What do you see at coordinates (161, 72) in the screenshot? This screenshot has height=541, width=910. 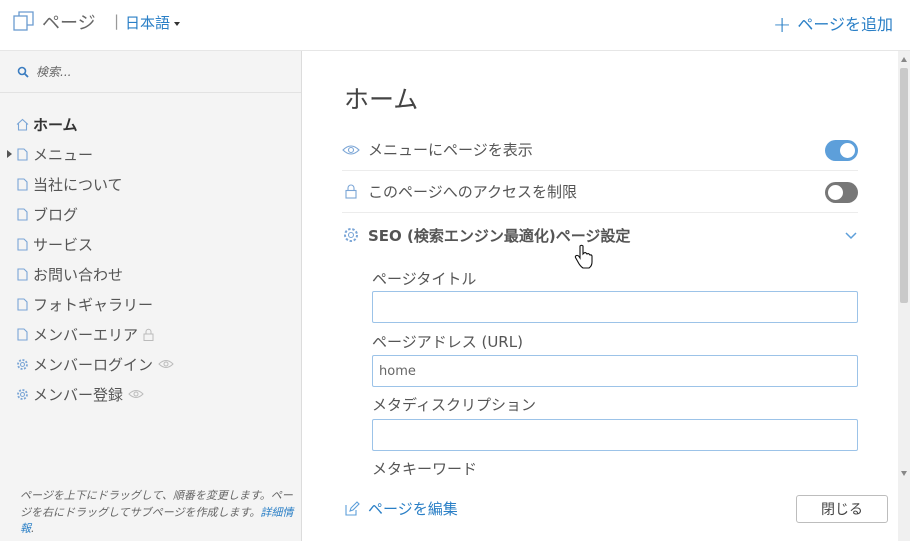 I see `search-input` at bounding box center [161, 72].